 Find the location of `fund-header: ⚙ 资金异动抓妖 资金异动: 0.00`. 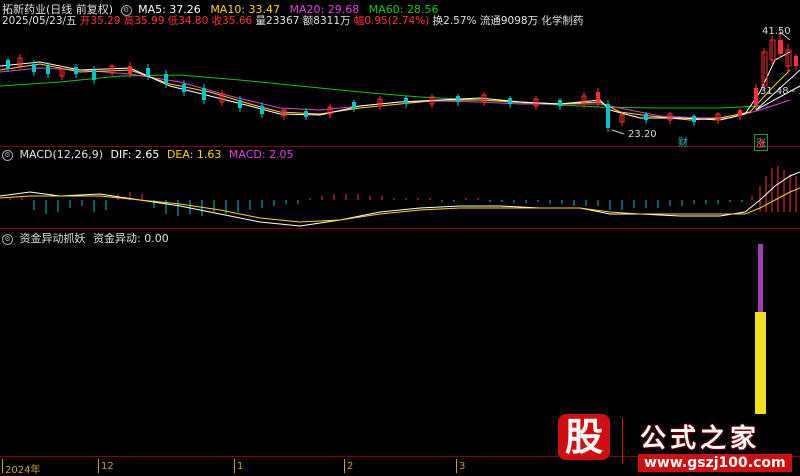

fund-header: ⚙ 资金异动抓妖 资金异动: 0.00 is located at coordinates (85, 238).